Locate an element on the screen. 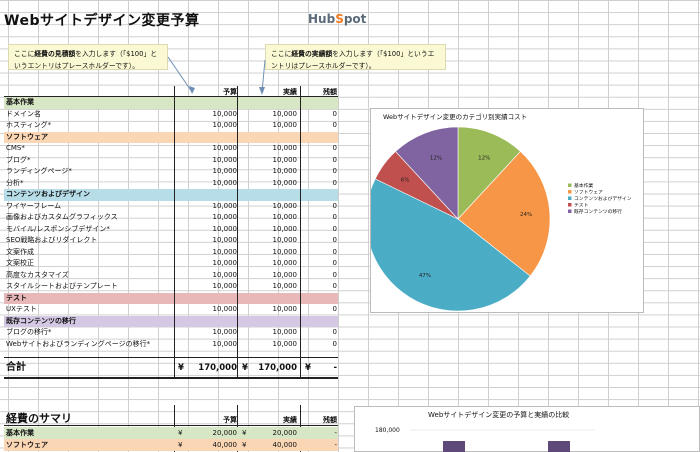 Image resolution: width=700 pixels, height=452 pixels. legend-label: ソフトウェア is located at coordinates (588, 192).